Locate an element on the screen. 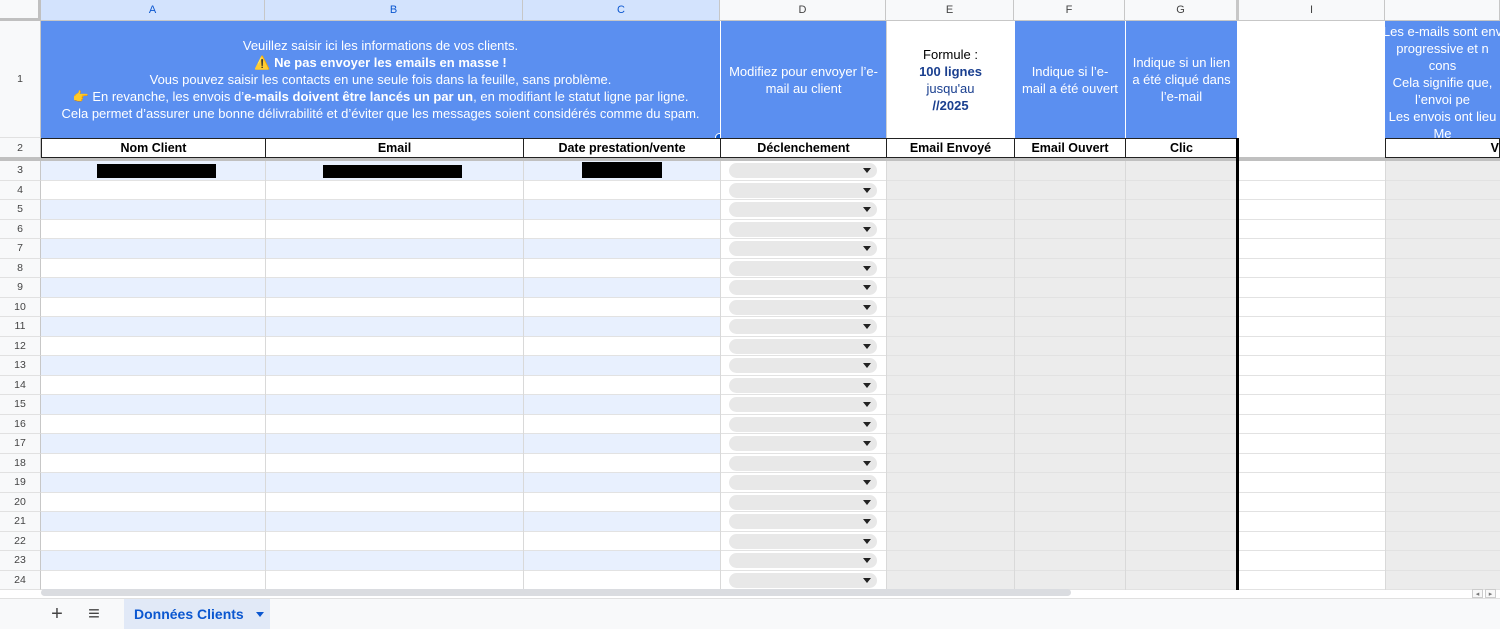 Image resolution: width=1500 pixels, height=629 pixels. scroll-left-button: ◂ is located at coordinates (1477, 593).